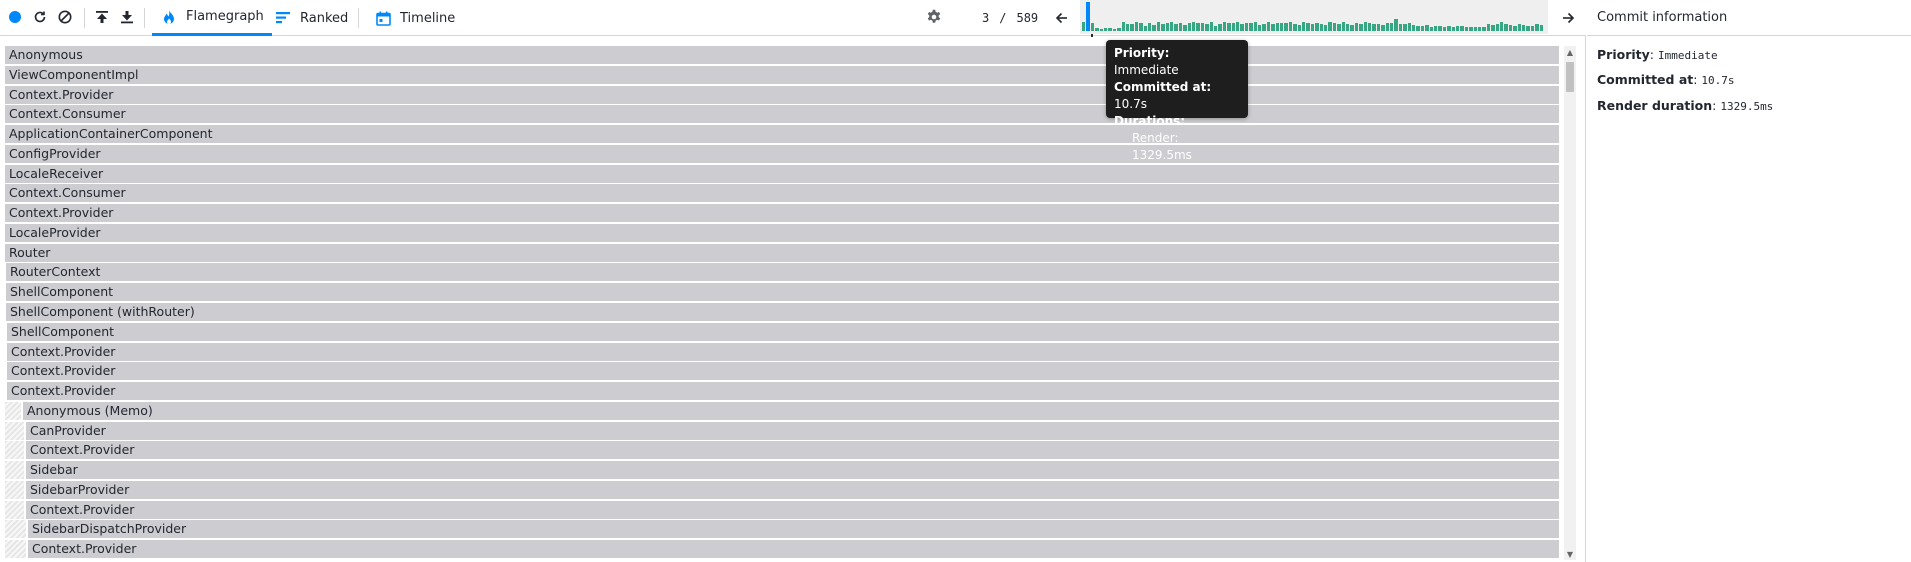  I want to click on flame-row: ShellComponent (withRouter), so click(782, 312).